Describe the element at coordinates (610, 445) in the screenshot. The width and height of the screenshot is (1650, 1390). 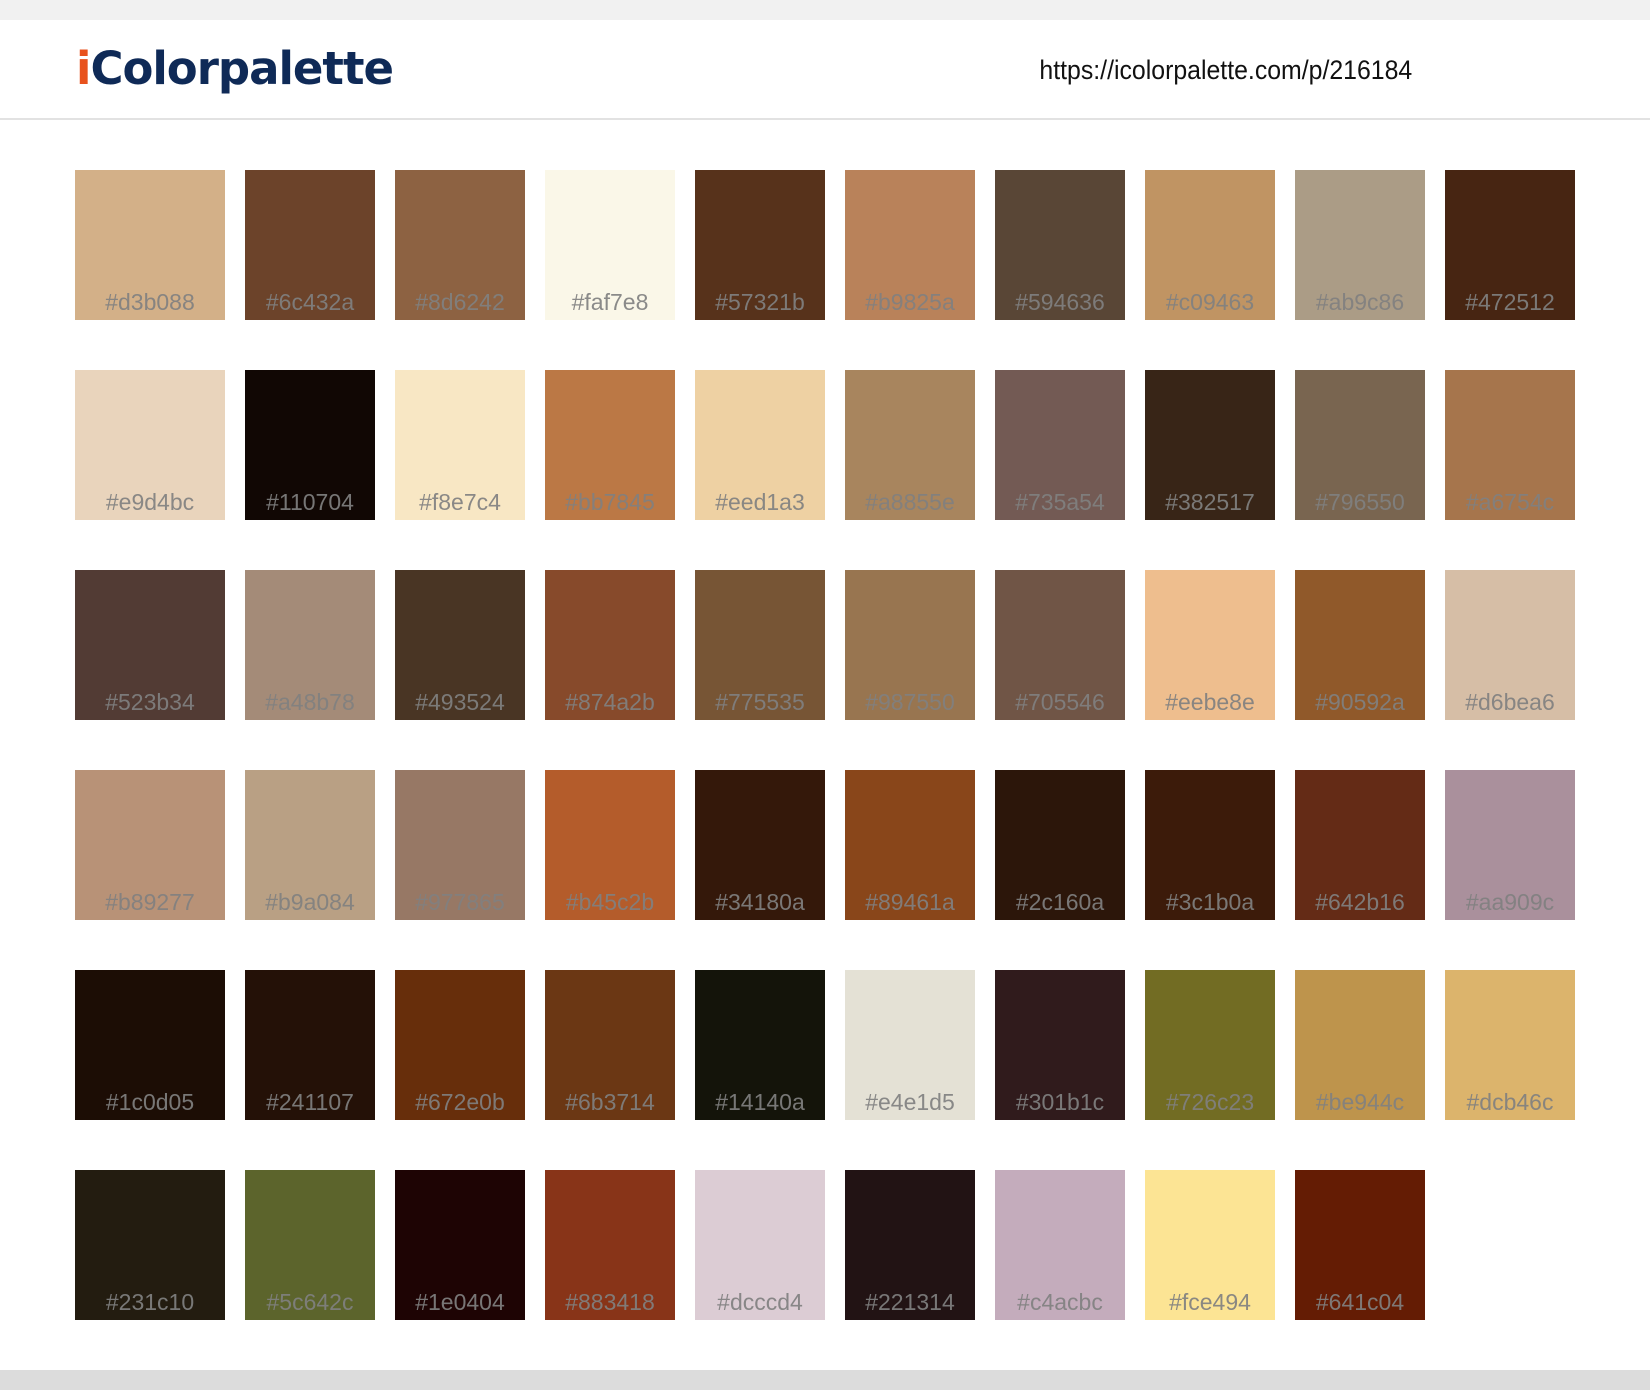
I see `color-swatch: #bb7845` at that location.